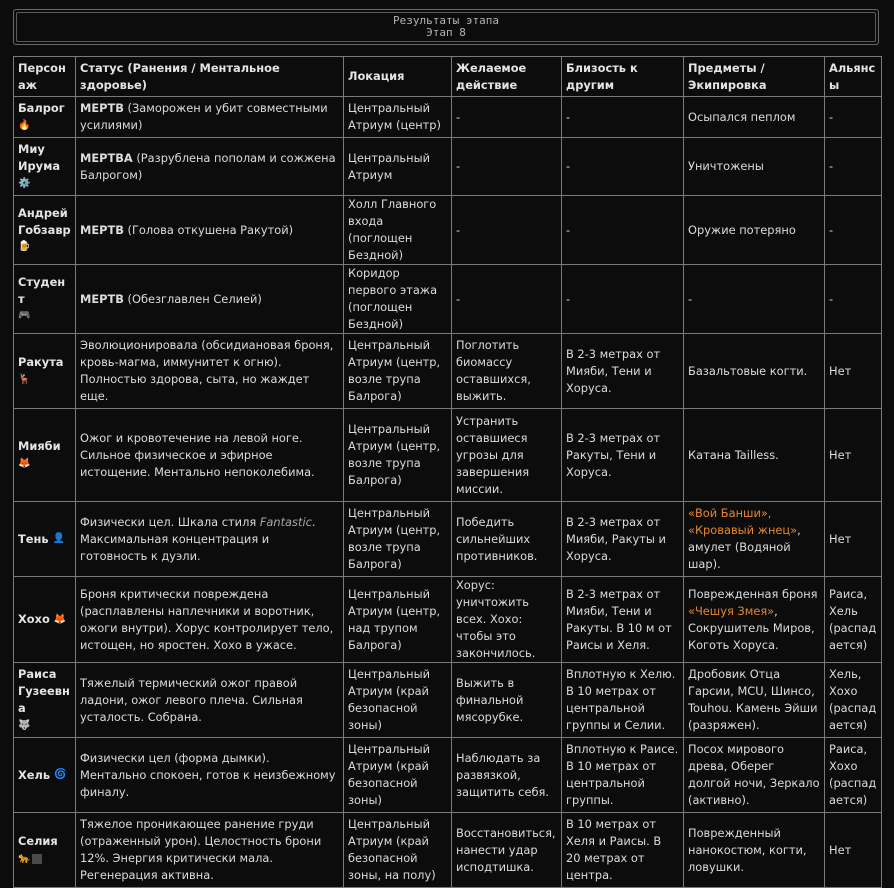  Describe the element at coordinates (39, 446) in the screenshot. I see `character-name: Мияби` at that location.